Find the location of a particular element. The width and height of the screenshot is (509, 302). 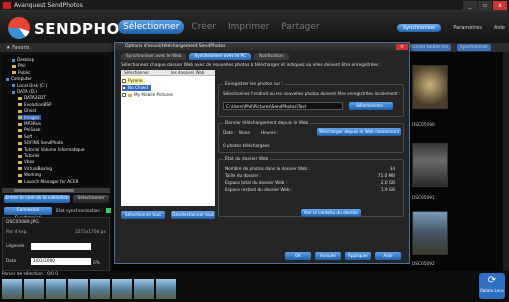

file-name: DSC05089.JPG is located at coordinates (22, 222).